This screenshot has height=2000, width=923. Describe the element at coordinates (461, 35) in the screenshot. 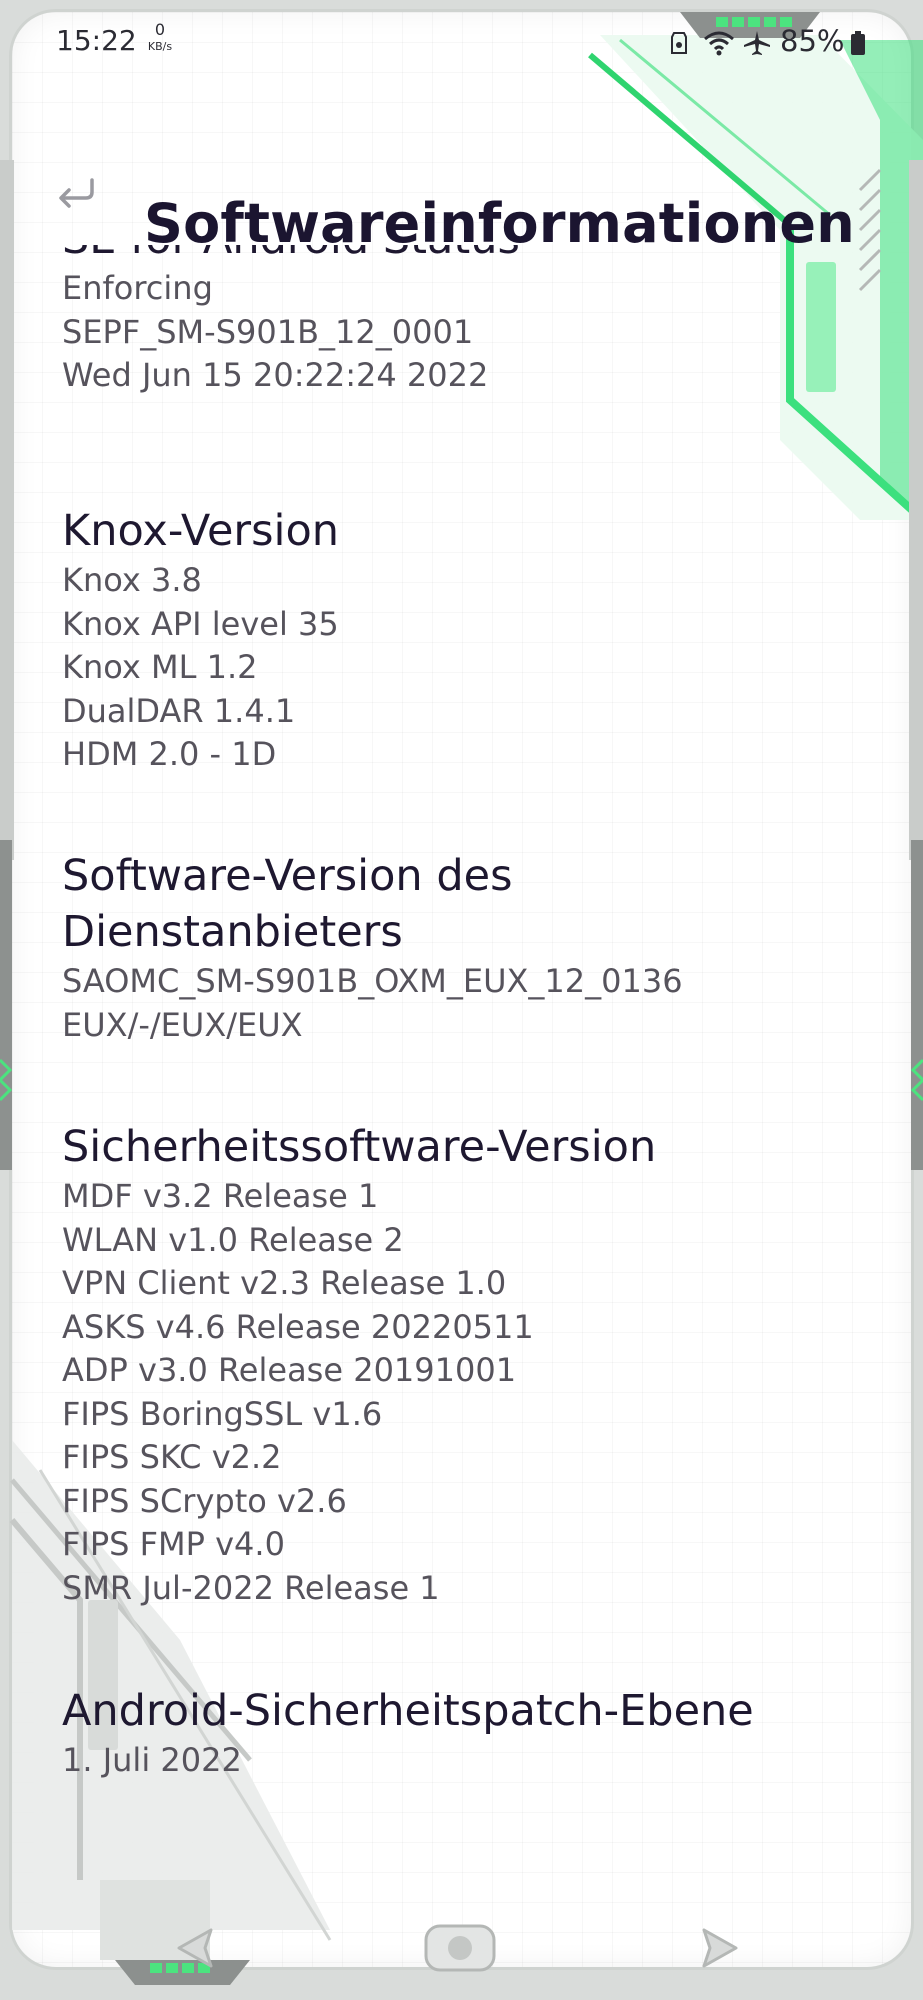

I see `status-bar: 15:22 0 KB/s 85%` at that location.